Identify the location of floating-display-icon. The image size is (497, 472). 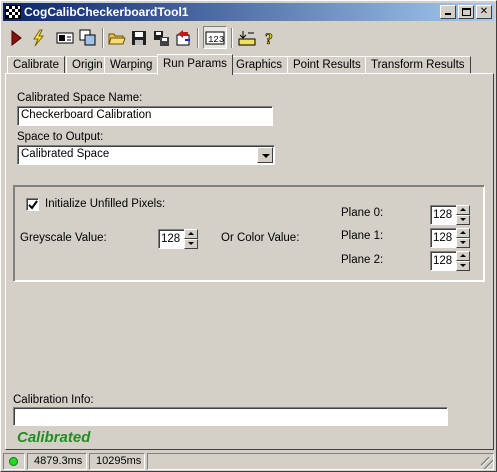
(247, 37).